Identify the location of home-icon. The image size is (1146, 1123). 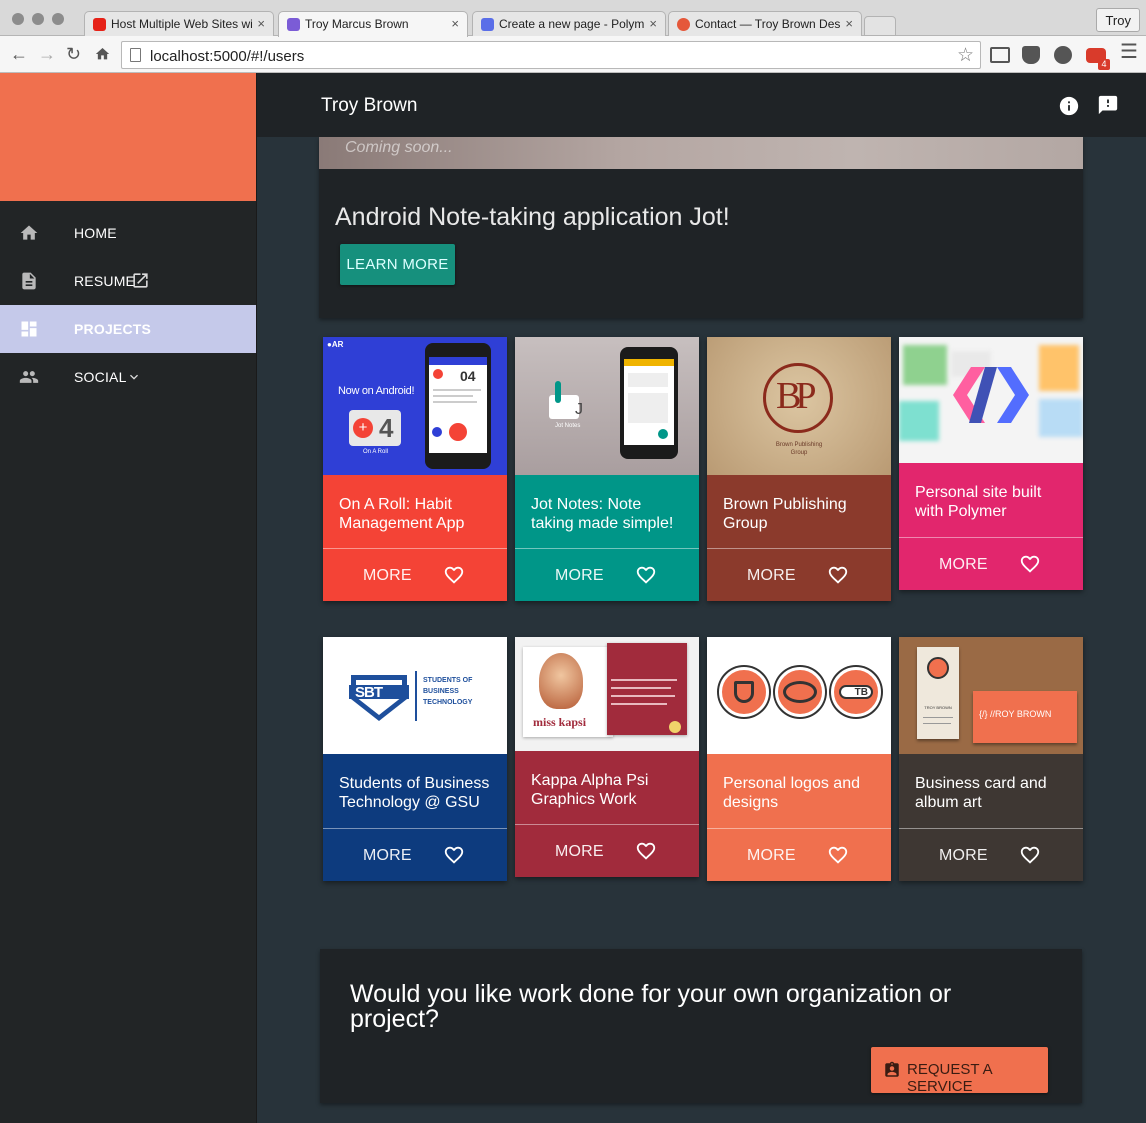
(29, 232).